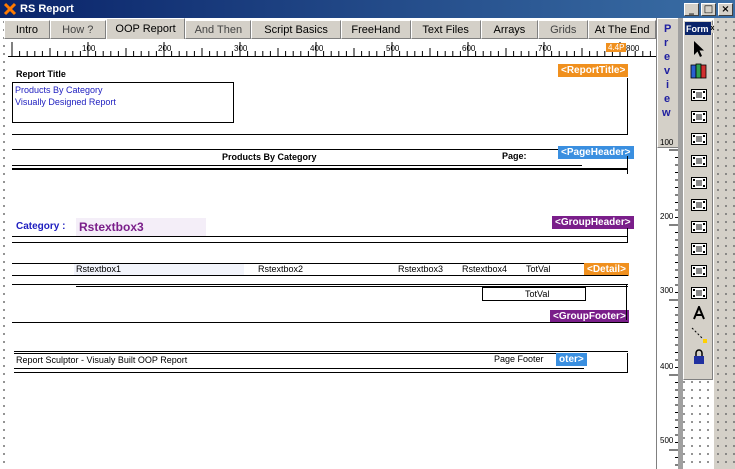 The height and width of the screenshot is (469, 735). I want to click on page-header-page-label: Page:, so click(514, 156).